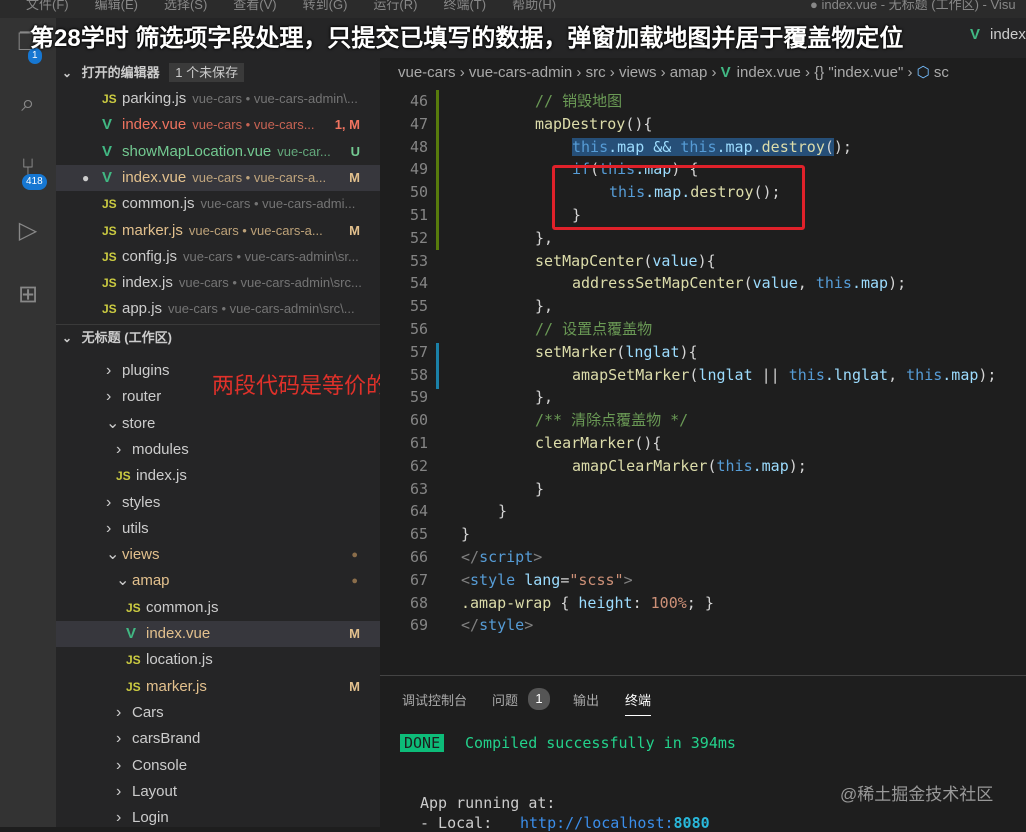 This screenshot has width=1026, height=832. Describe the element at coordinates (109, 283) in the screenshot. I see `js-file-icon: JS` at that location.